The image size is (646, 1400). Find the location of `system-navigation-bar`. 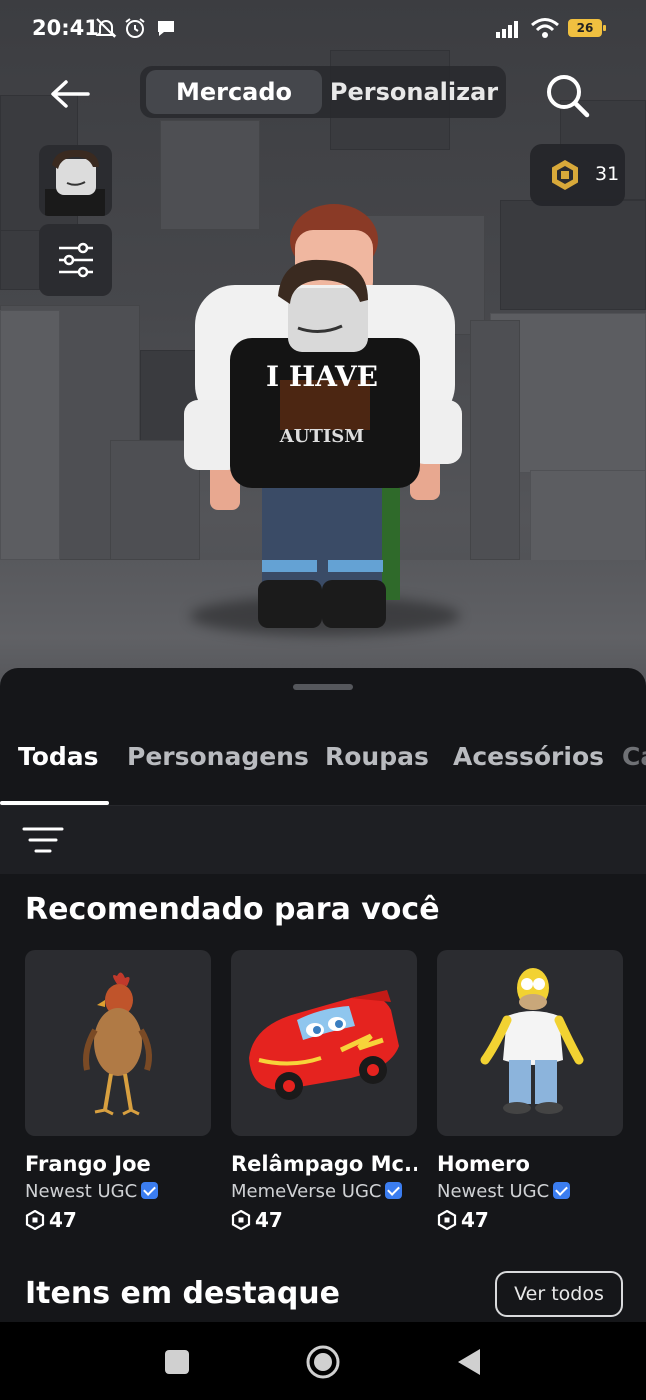

system-navigation-bar is located at coordinates (323, 1361).